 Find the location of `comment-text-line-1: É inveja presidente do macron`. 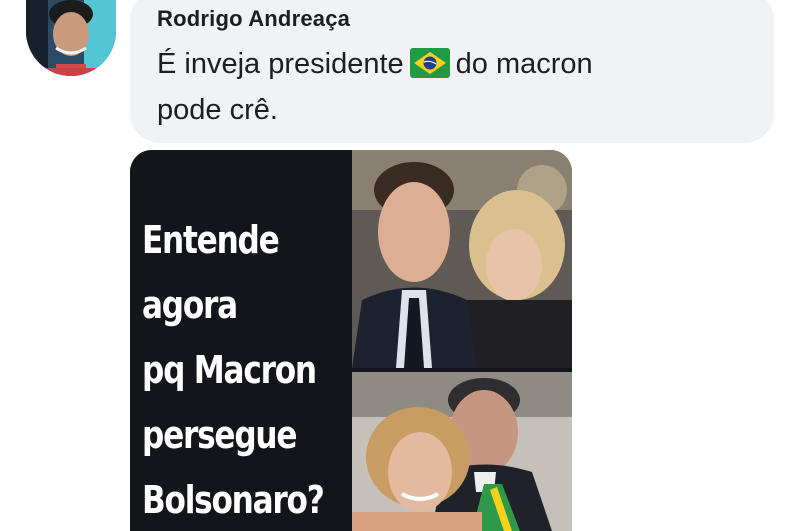

comment-text-line-1: É inveja presidente do macron is located at coordinates (375, 64).